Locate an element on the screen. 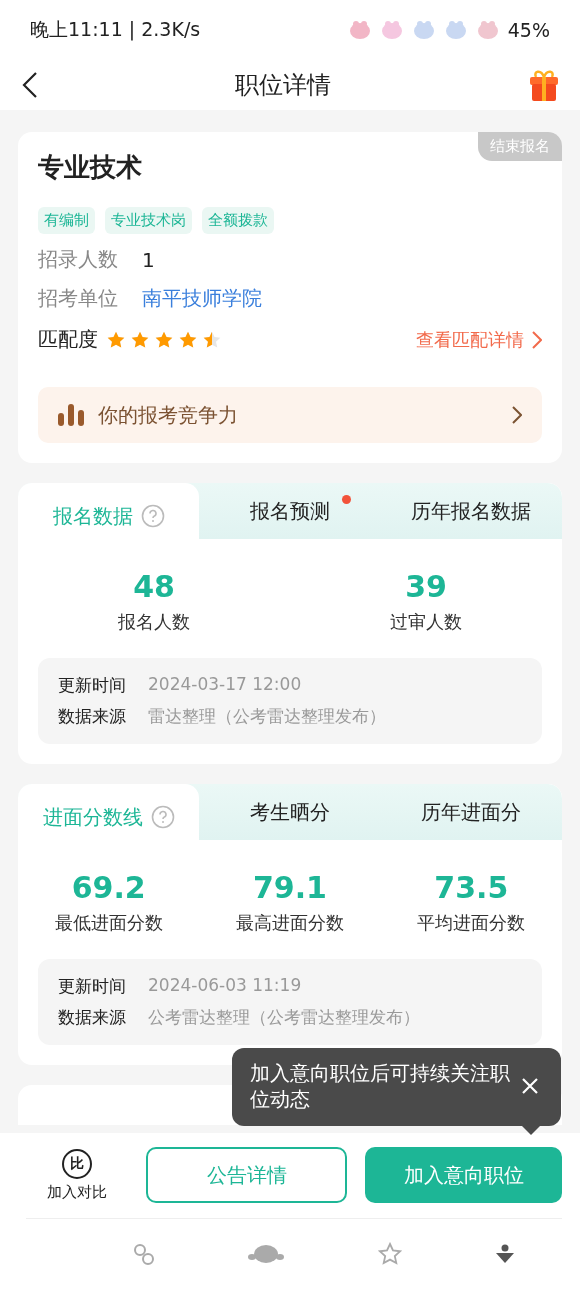 The image size is (580, 1289). stat-value: 79.1 is located at coordinates (289, 887).